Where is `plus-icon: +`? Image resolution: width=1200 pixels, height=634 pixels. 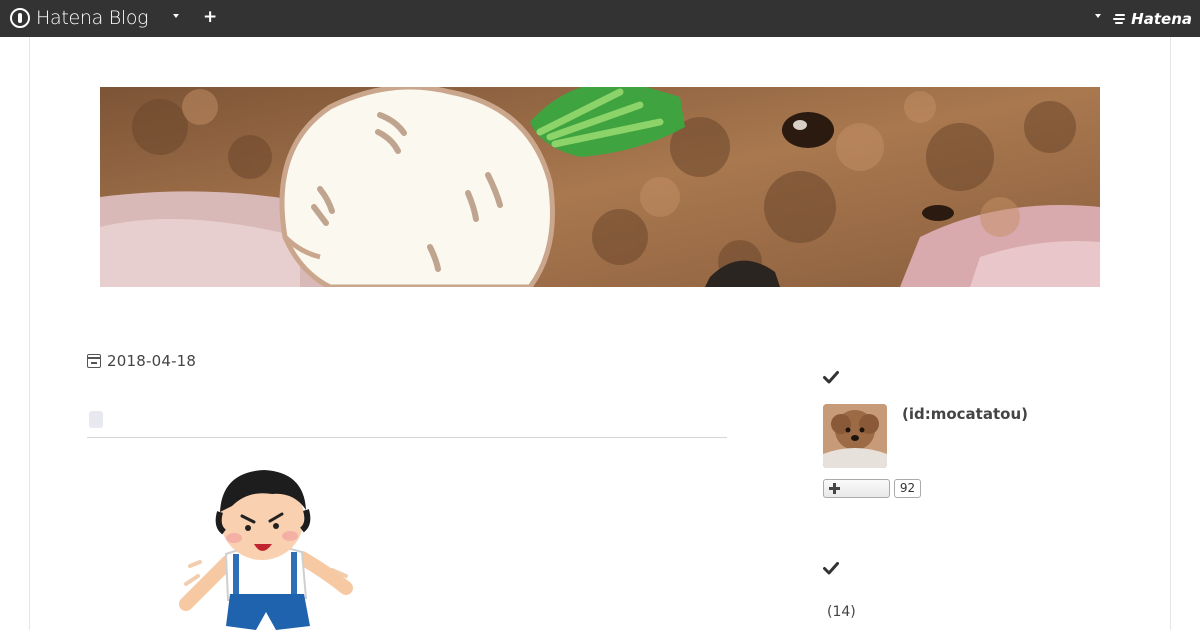 plus-icon: + is located at coordinates (210, 17).